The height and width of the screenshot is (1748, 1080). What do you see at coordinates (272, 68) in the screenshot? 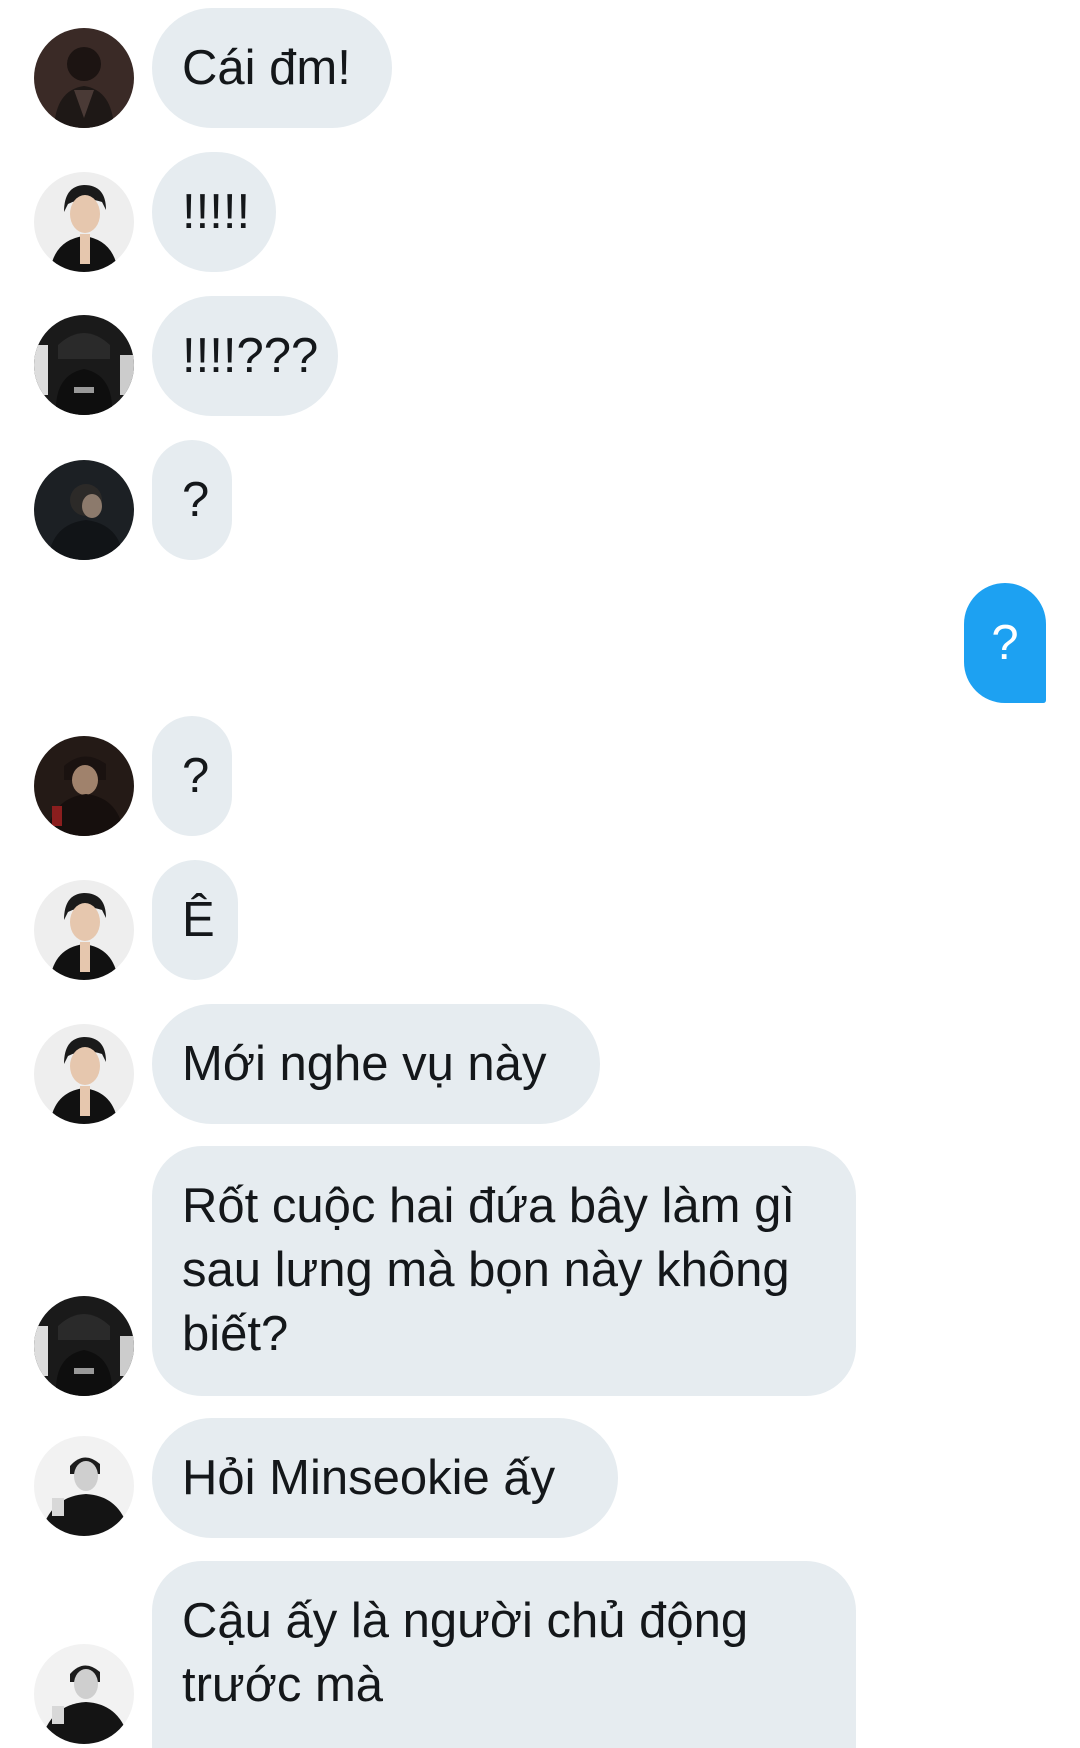
I see `message-bubble: Cái đm!` at bounding box center [272, 68].